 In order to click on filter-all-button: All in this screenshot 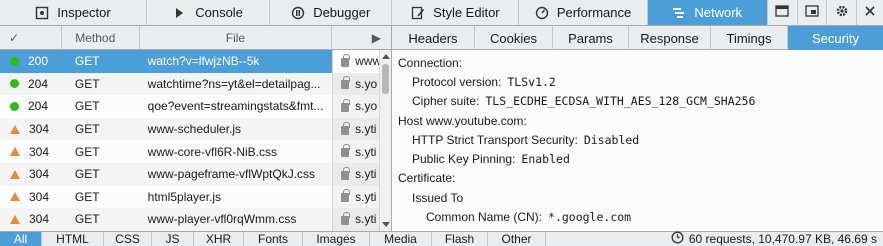, I will do `click(21, 238)`.